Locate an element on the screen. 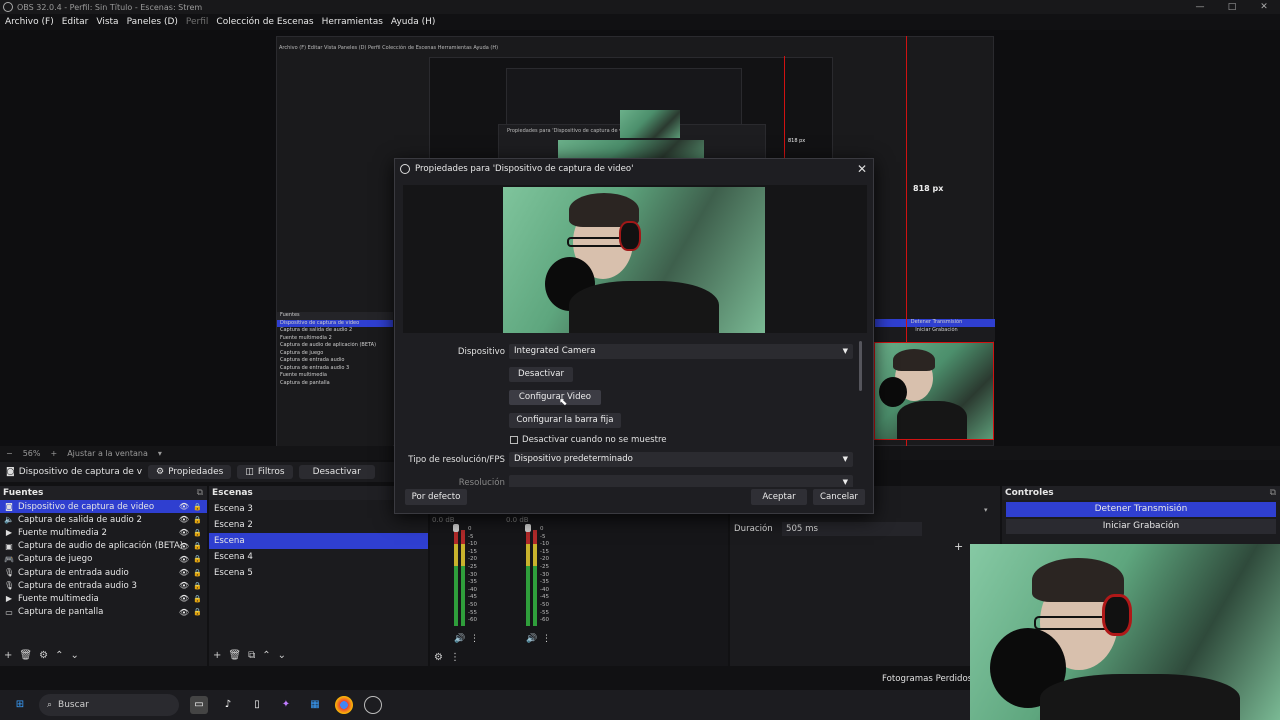  add-scene-icon: + is located at coordinates (217, 655).